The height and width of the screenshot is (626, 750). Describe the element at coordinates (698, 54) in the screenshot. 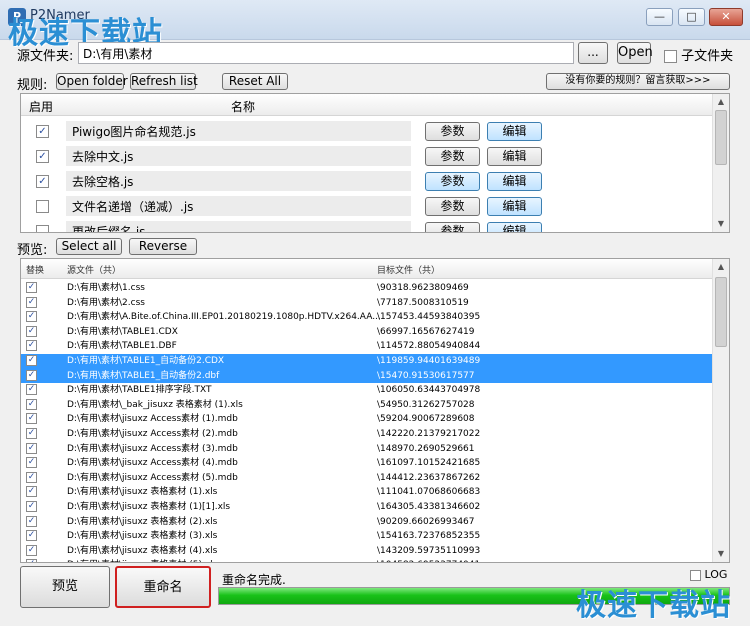

I see `subfolder-option: 子文件夹` at that location.